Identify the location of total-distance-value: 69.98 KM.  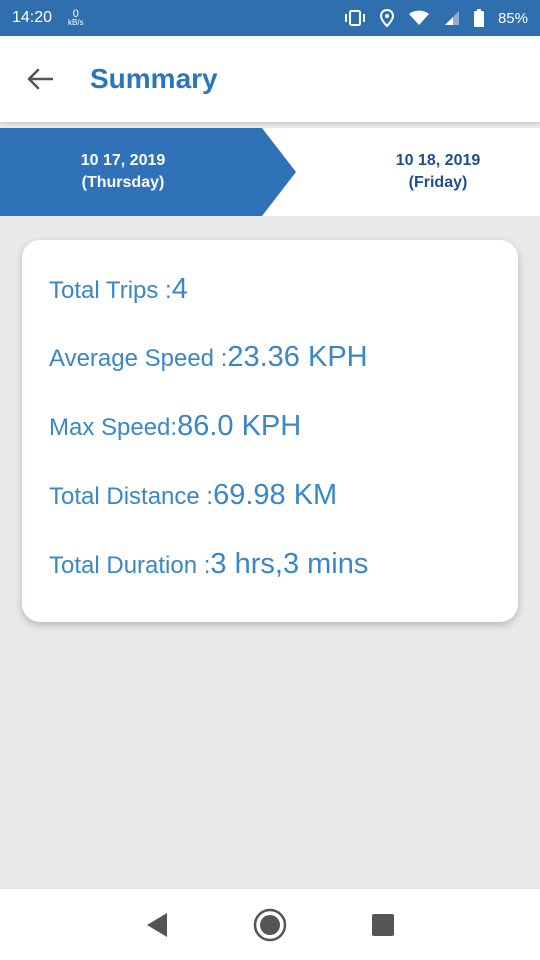
(275, 495).